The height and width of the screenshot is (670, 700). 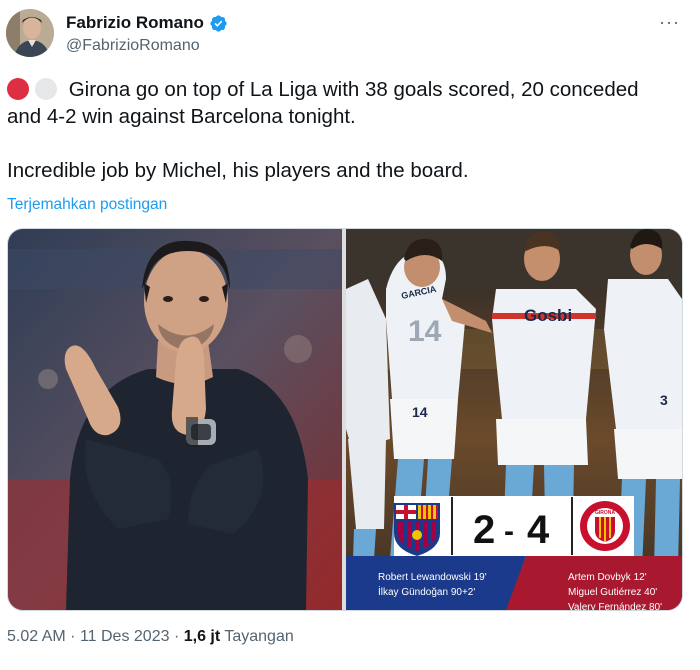 What do you see at coordinates (607, 577) in the screenshot?
I see `away-scorer-1: Artem Dovbyk 12'` at bounding box center [607, 577].